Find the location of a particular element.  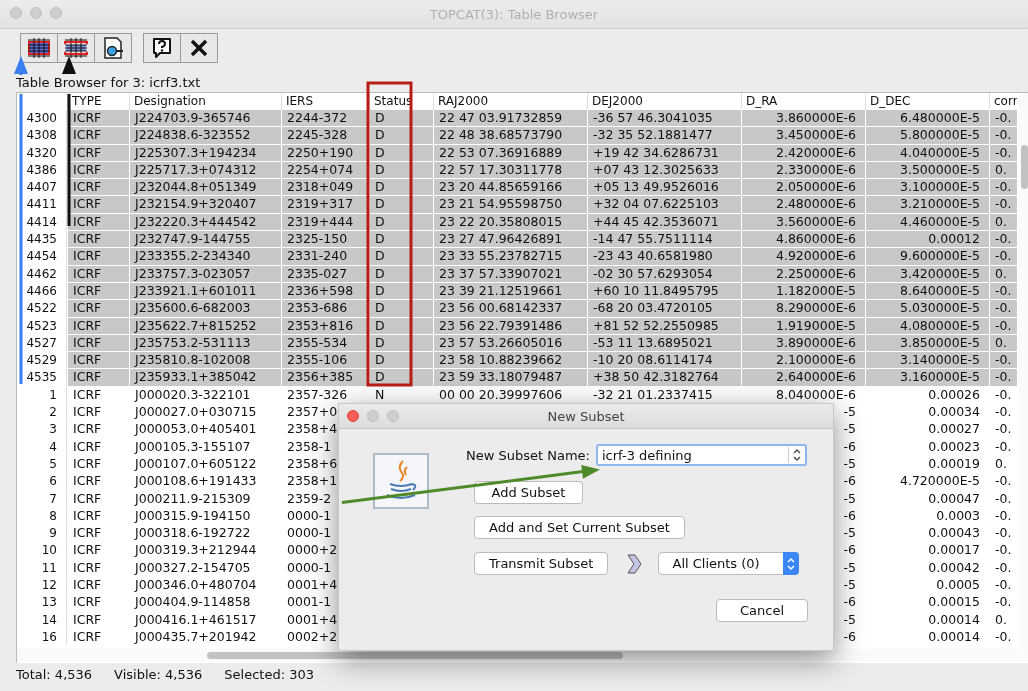

cancel-button: Cancel is located at coordinates (762, 610).